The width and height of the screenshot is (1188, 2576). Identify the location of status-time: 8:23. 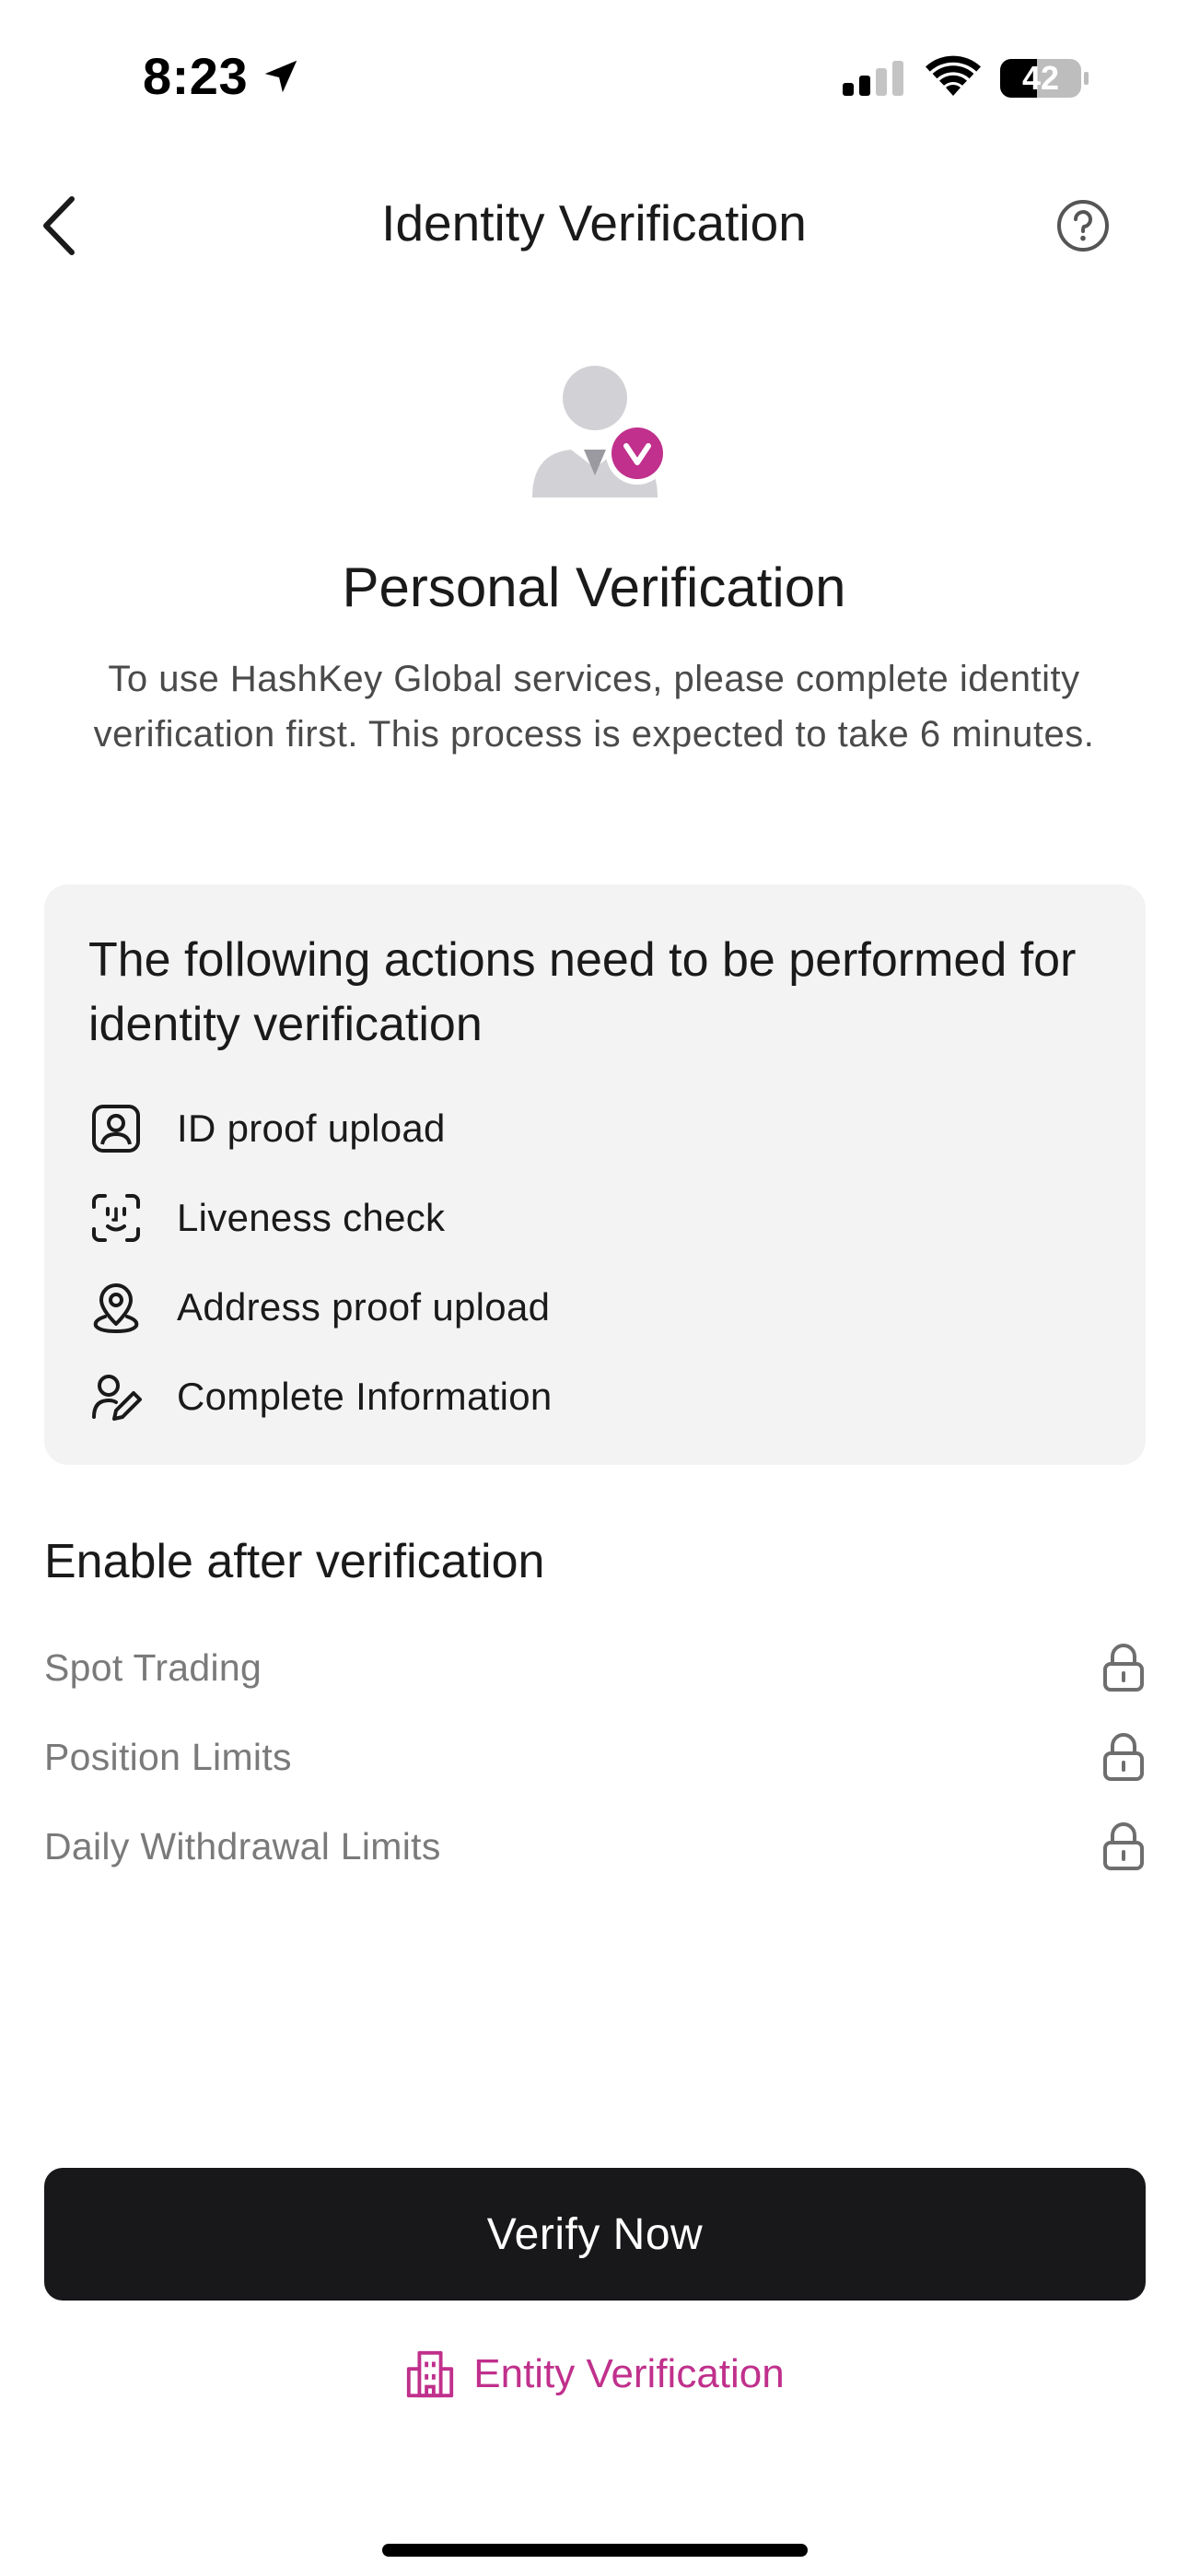
(196, 76).